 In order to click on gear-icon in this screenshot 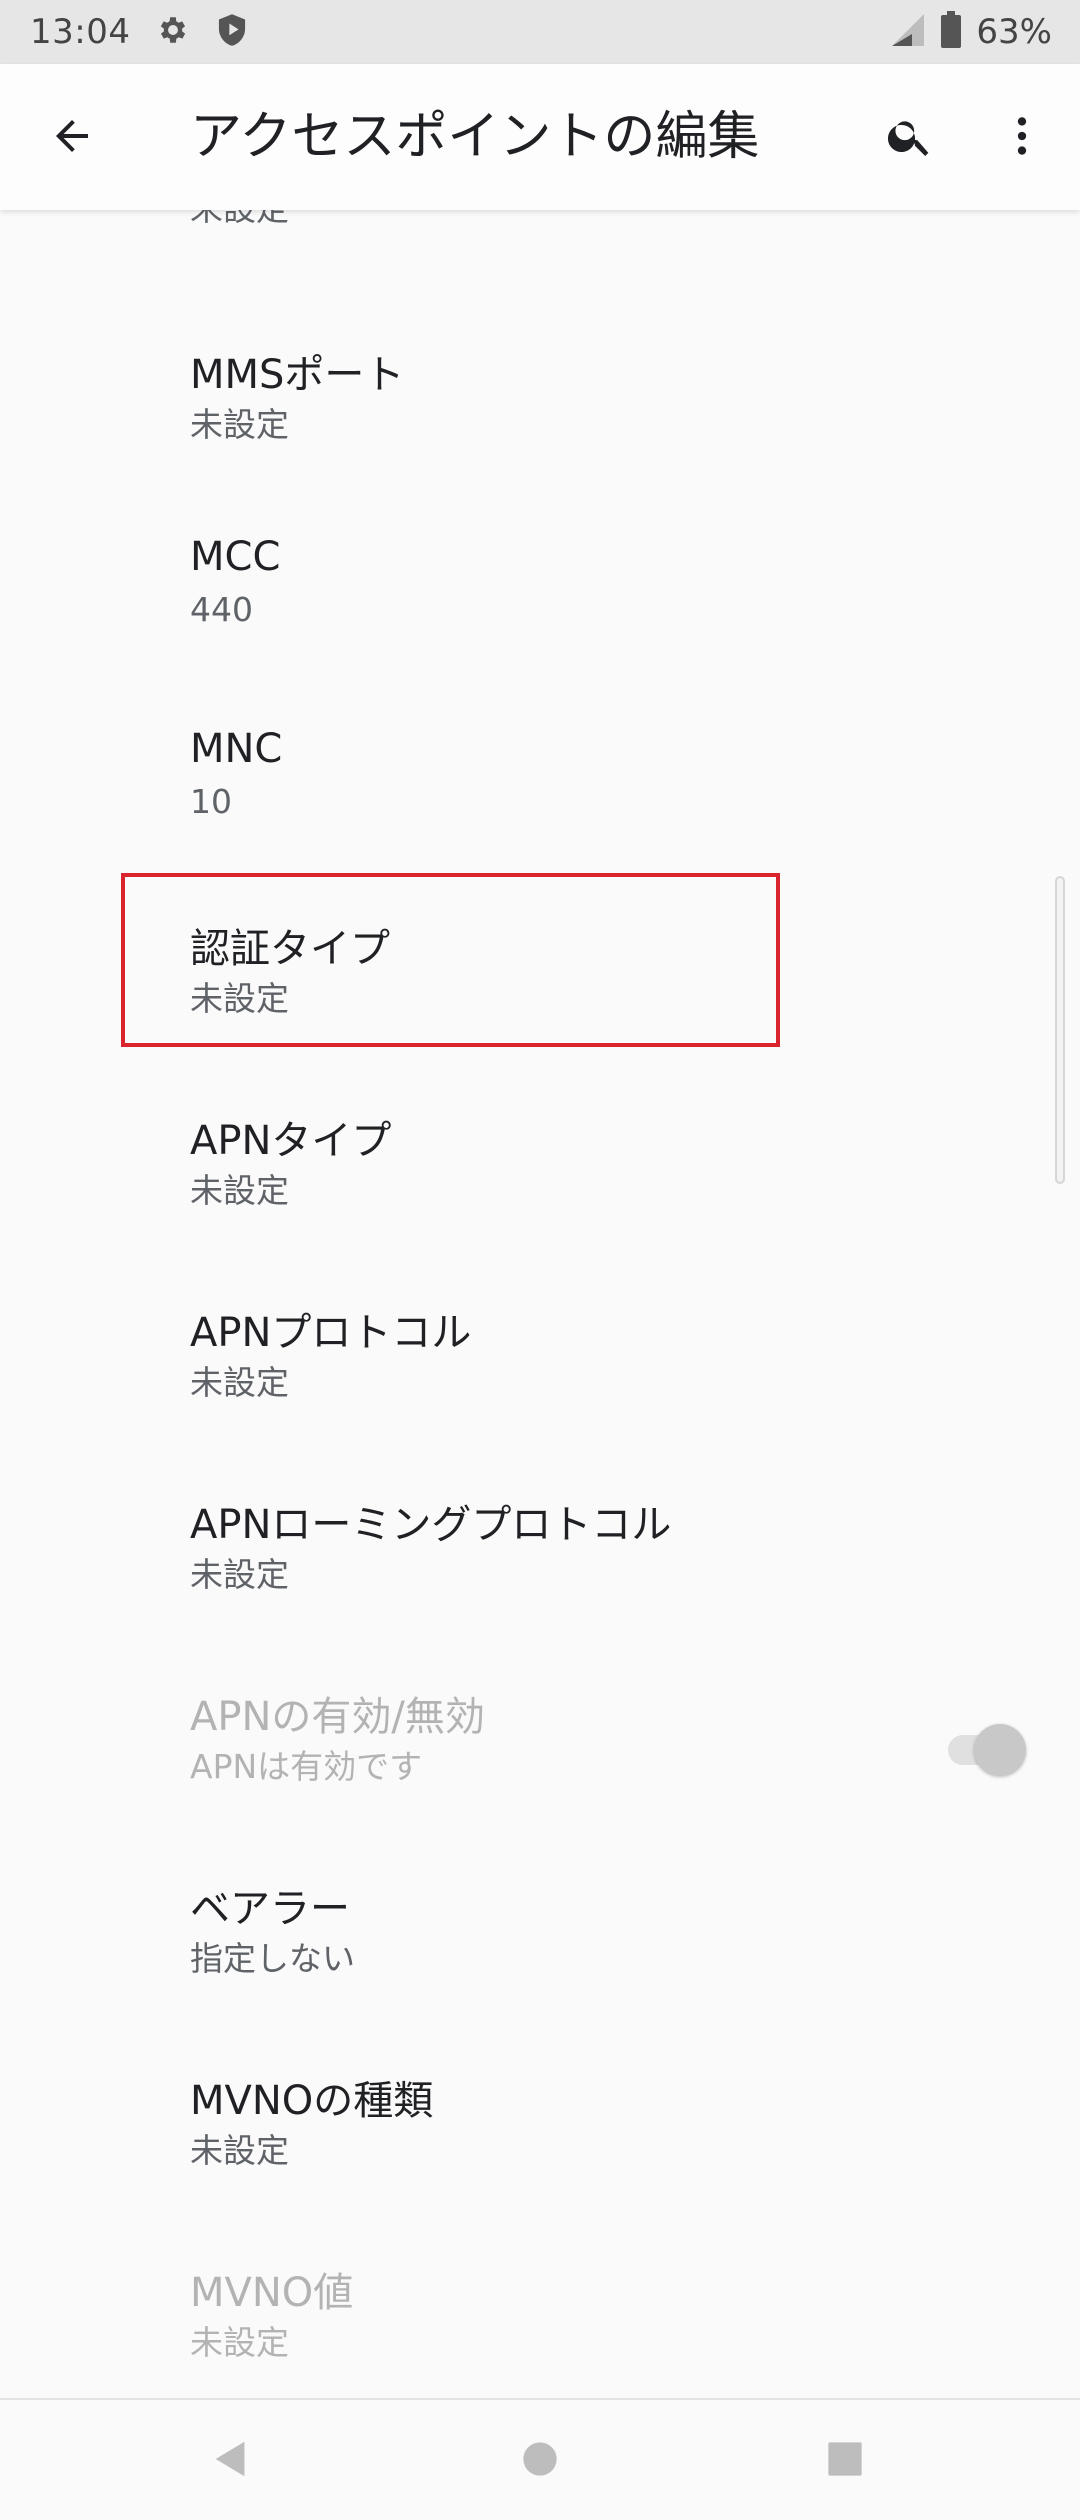, I will do `click(173, 32)`.